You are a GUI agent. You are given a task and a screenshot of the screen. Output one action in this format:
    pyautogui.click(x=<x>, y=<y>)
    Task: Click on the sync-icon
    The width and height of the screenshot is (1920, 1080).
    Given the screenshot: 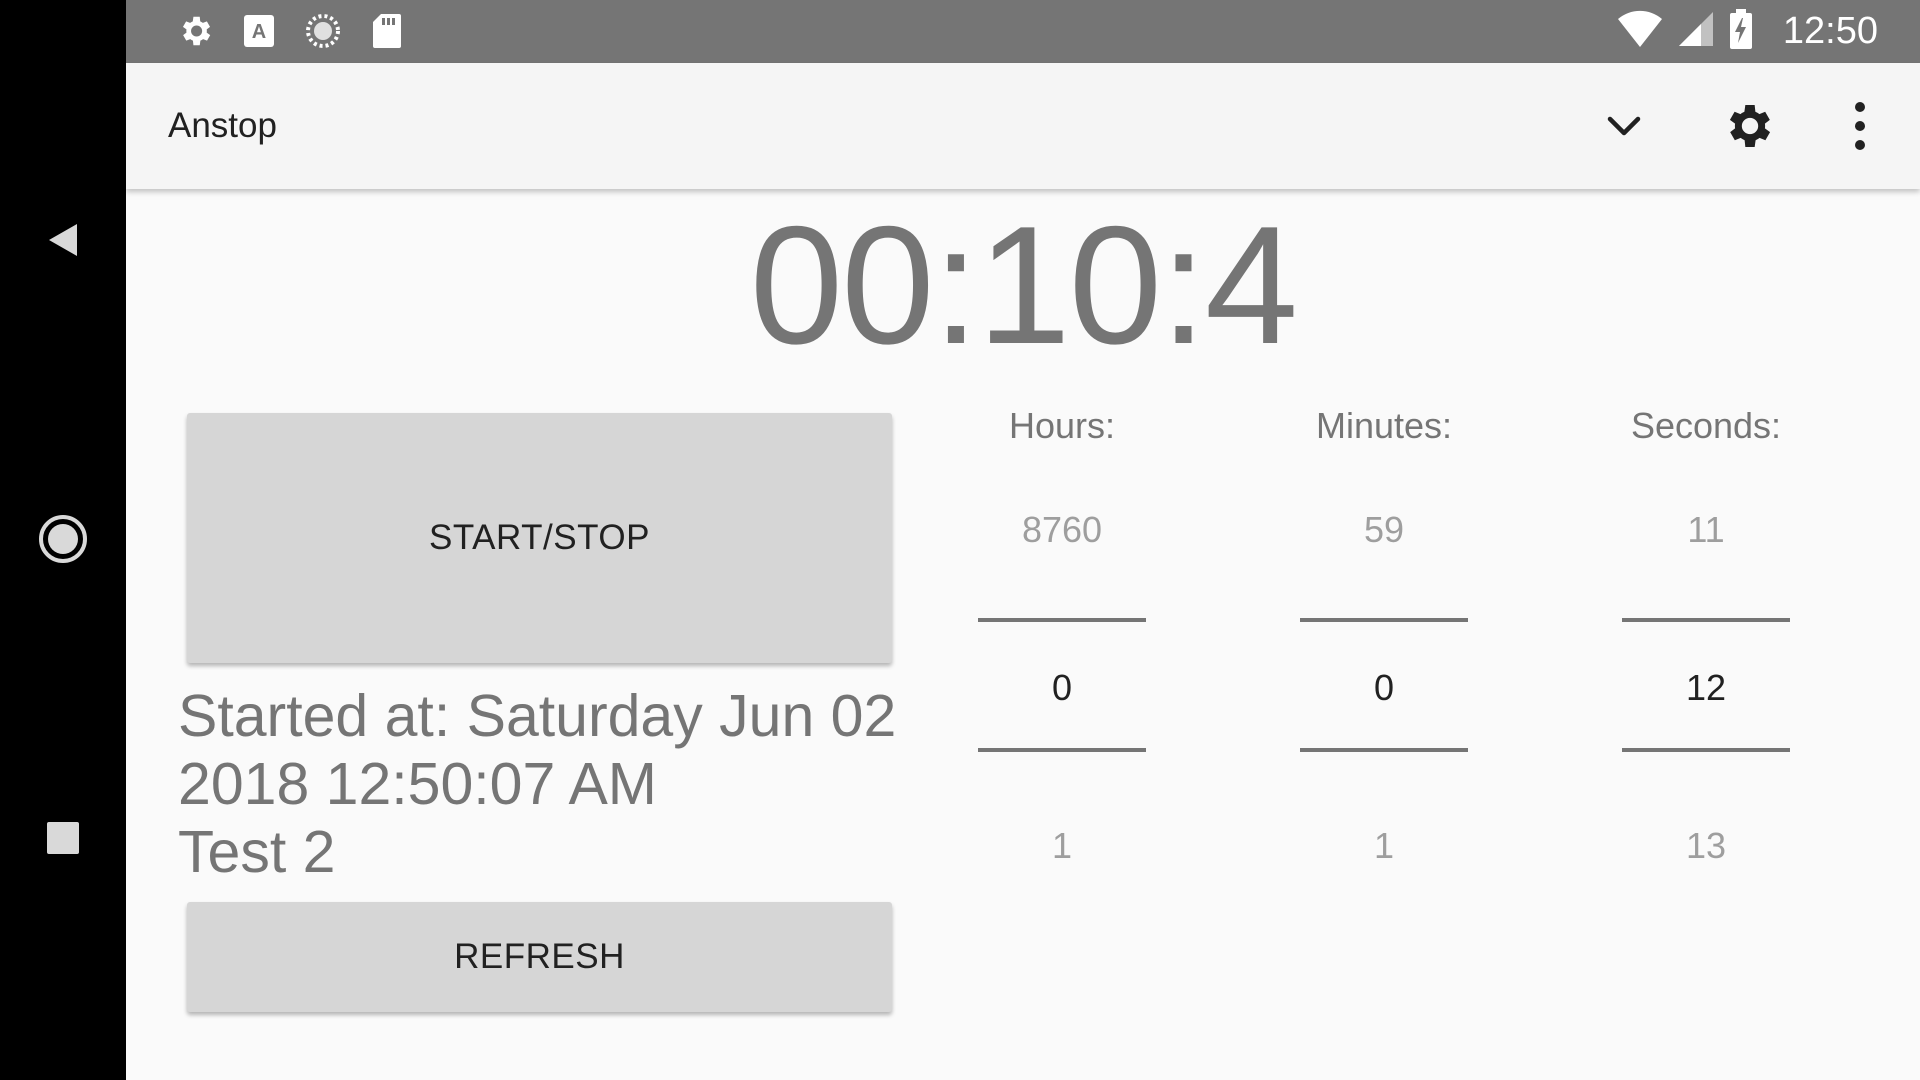 What is the action you would take?
    pyautogui.click(x=323, y=31)
    